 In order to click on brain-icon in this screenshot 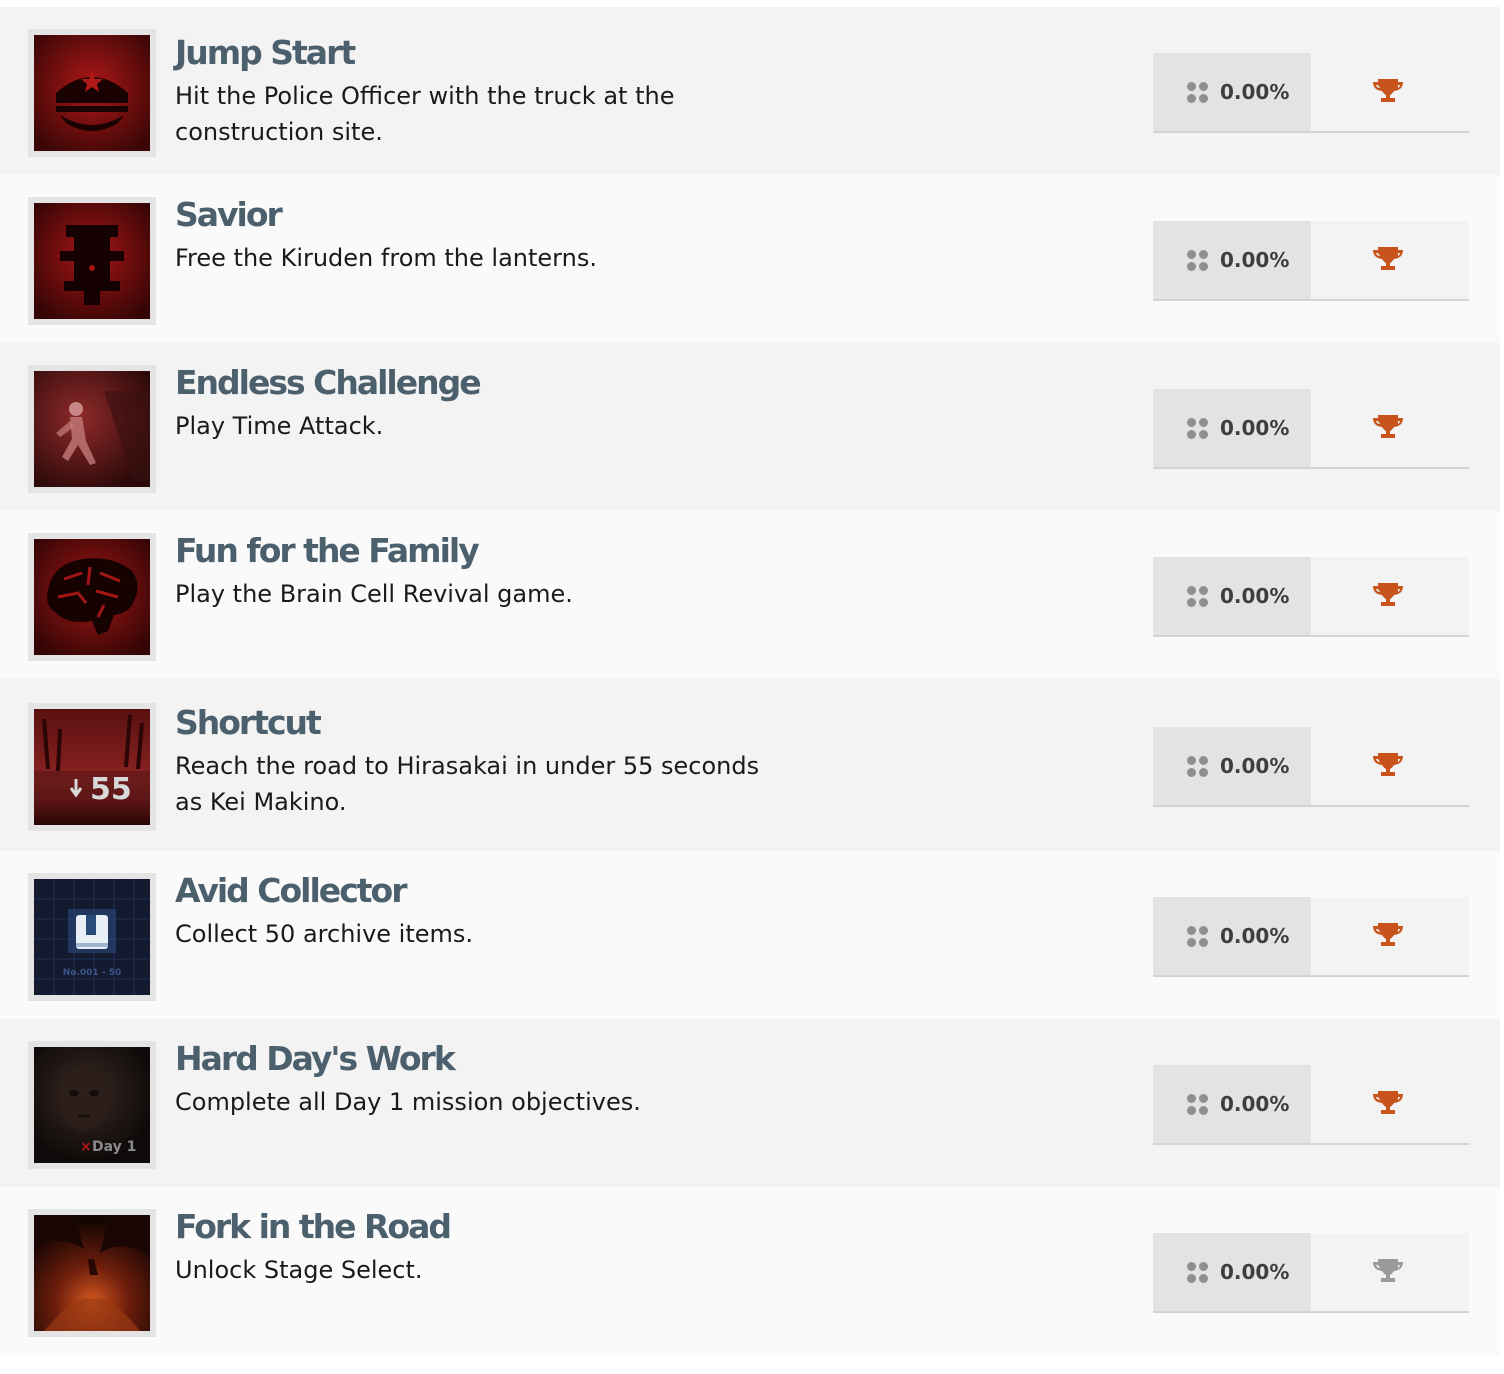, I will do `click(92, 597)`.